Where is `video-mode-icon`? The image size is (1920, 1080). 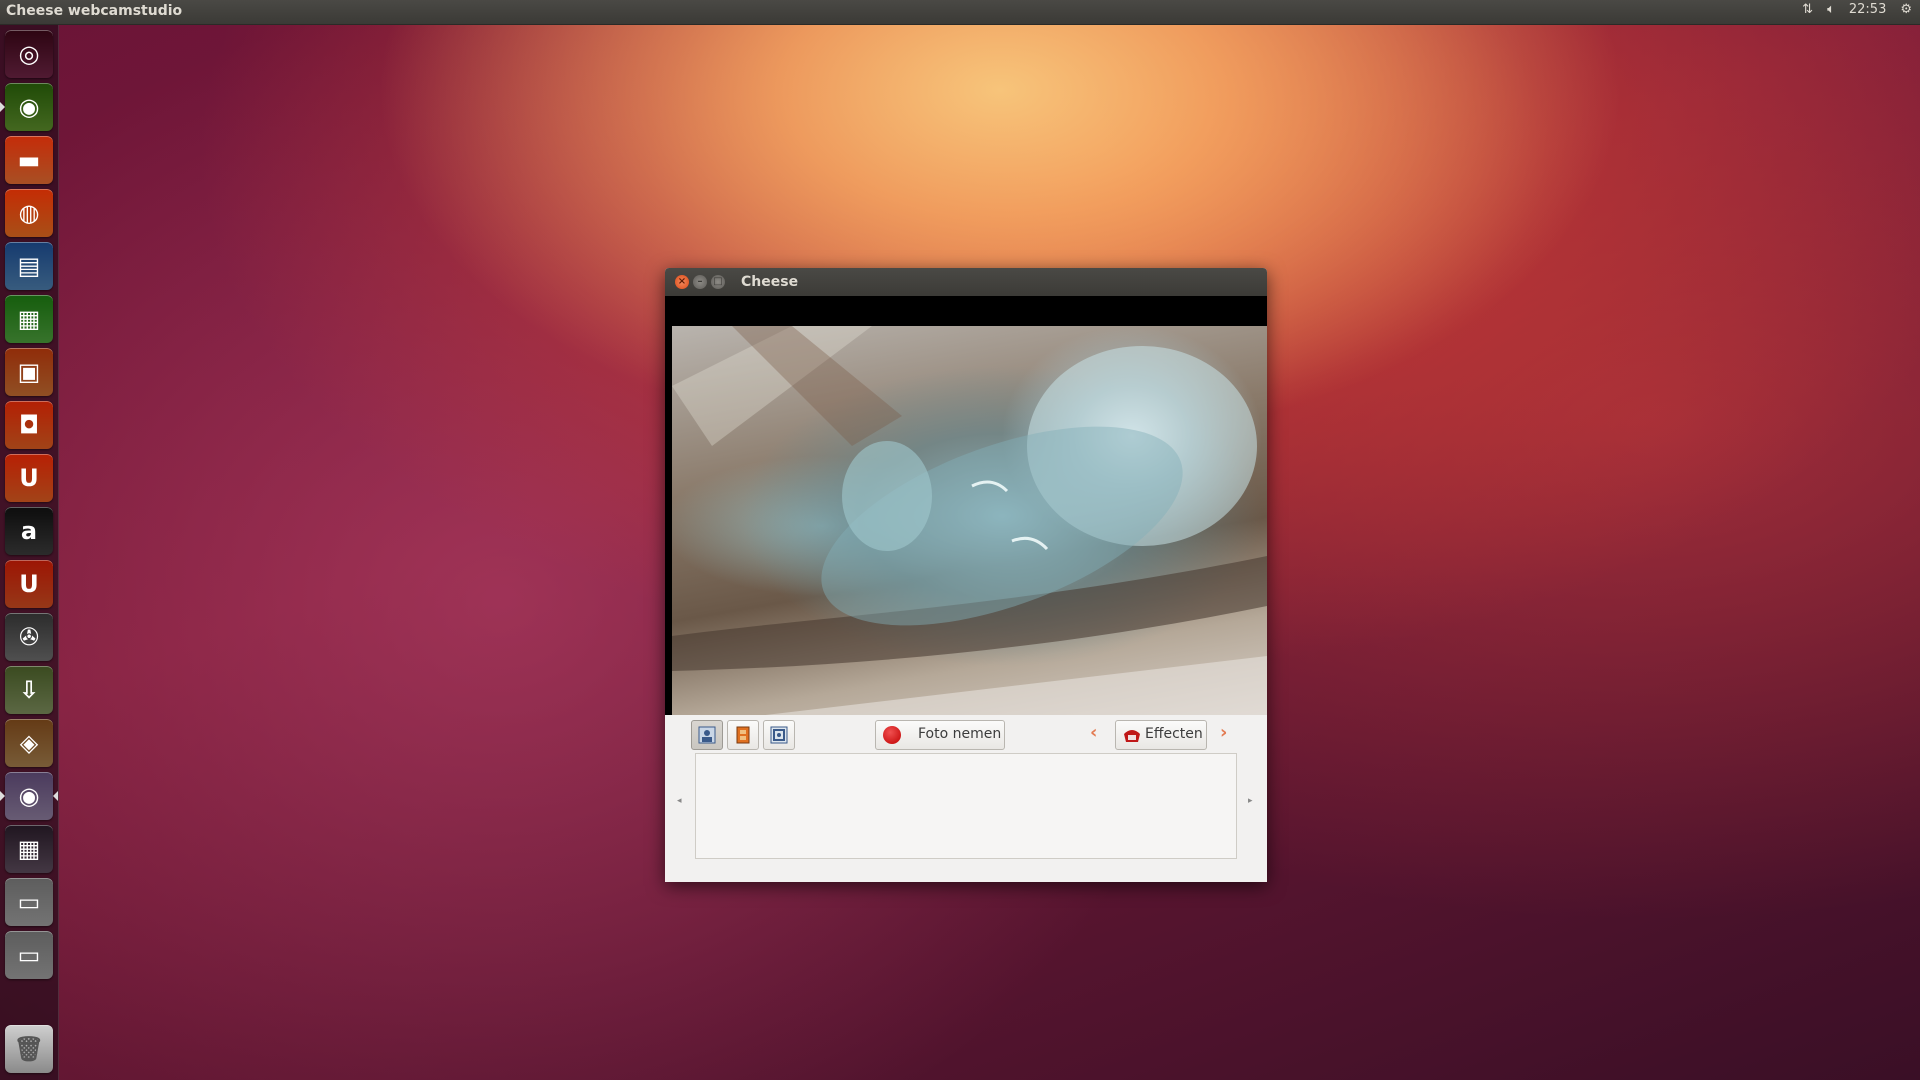 video-mode-icon is located at coordinates (743, 735).